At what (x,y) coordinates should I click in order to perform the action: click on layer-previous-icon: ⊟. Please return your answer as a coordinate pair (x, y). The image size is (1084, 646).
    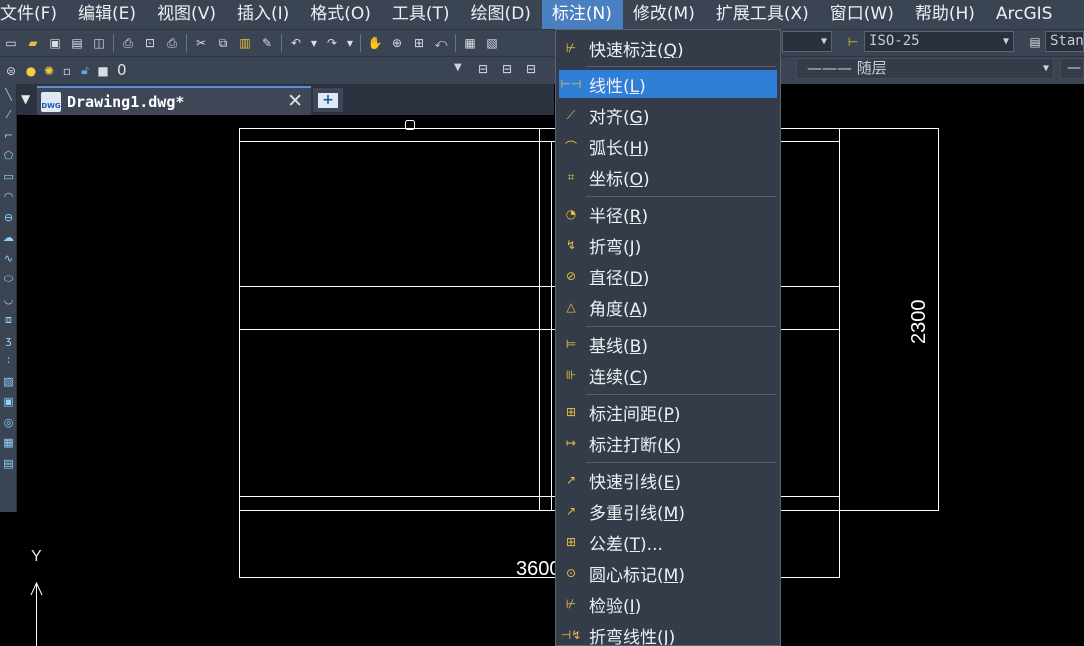
    Looking at the image, I should click on (483, 69).